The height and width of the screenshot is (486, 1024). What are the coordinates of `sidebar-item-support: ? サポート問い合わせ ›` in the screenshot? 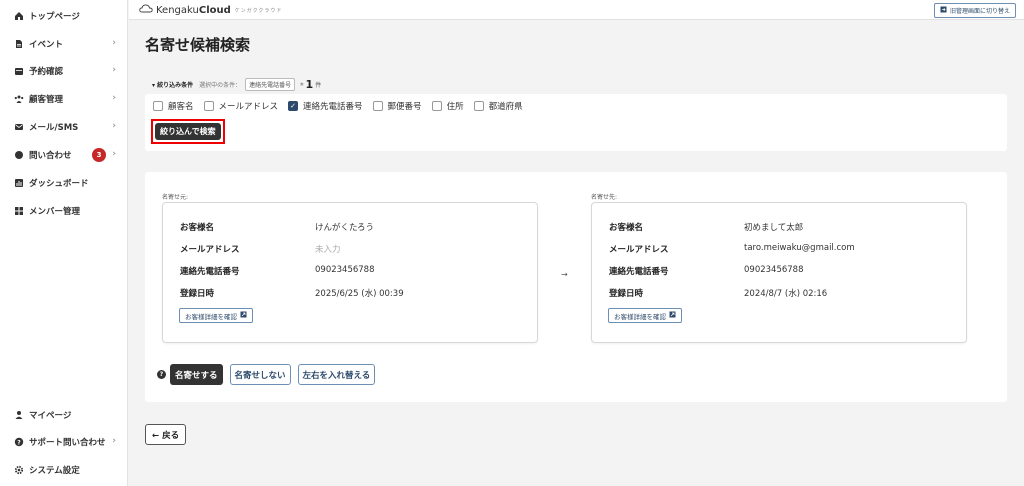 It's located at (64, 442).